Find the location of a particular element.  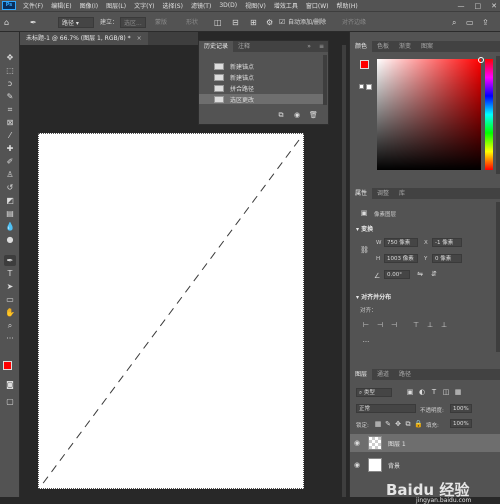

history-item: 选区更改 is located at coordinates (261, 99).